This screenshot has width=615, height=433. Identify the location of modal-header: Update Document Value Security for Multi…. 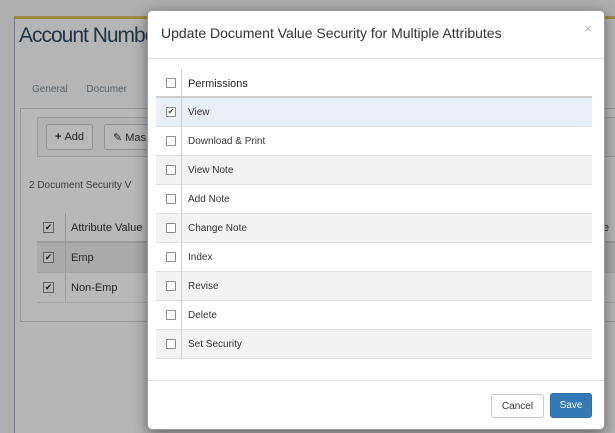
(376, 35).